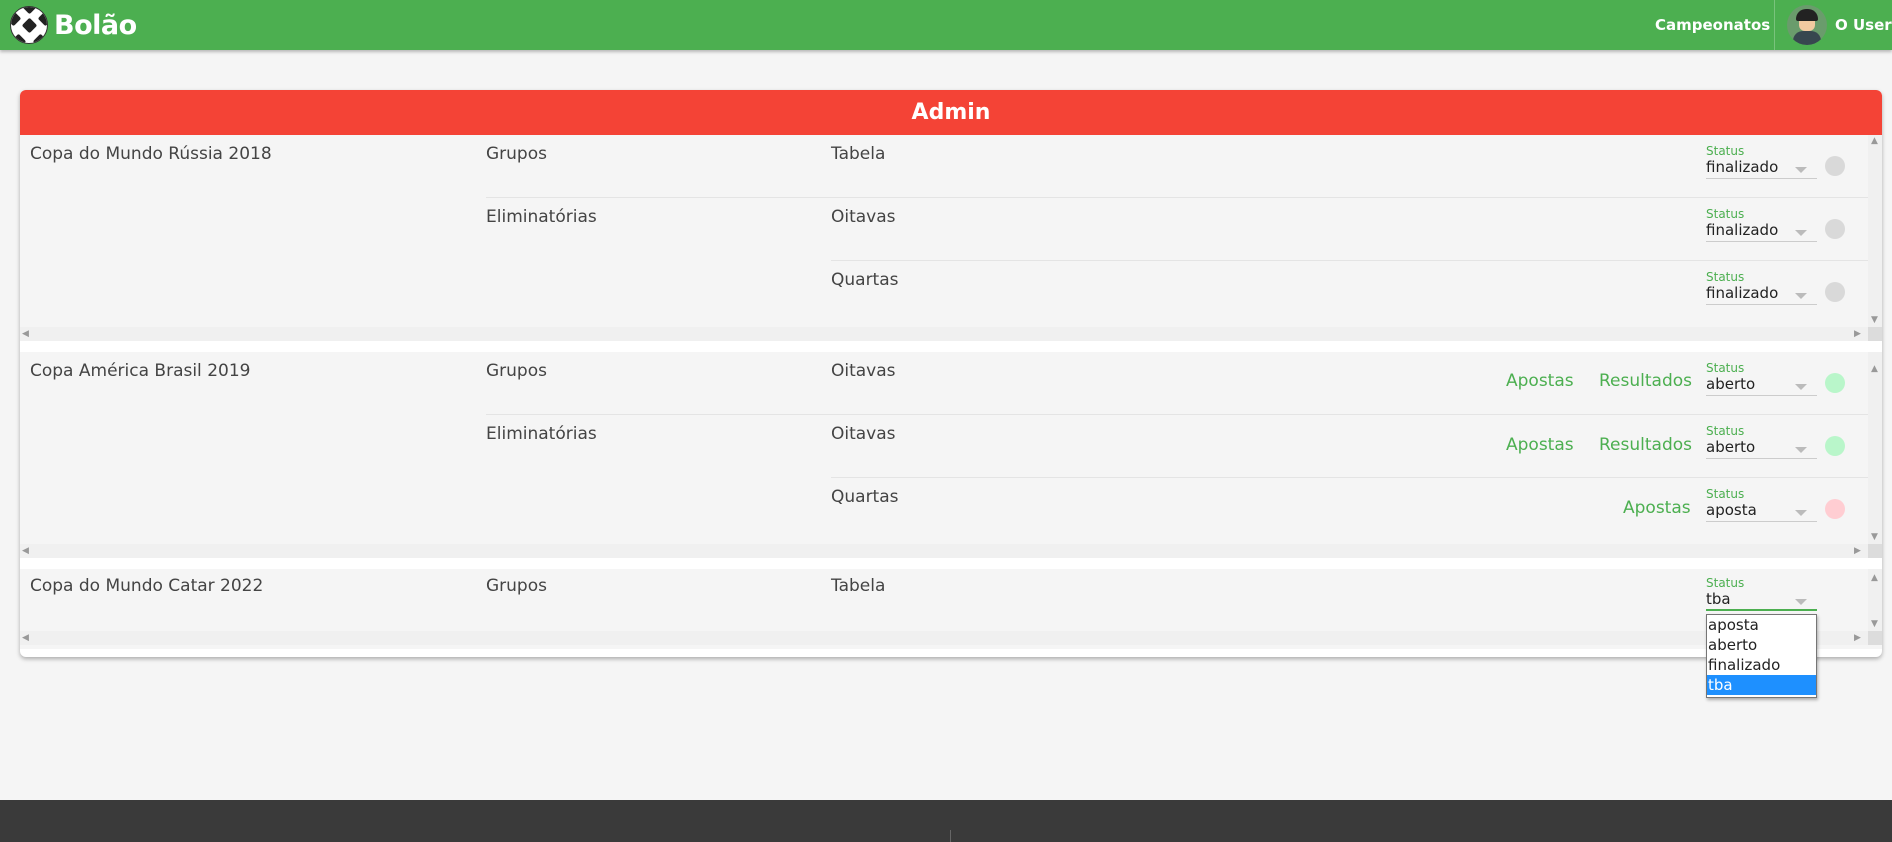 The width and height of the screenshot is (1892, 842). What do you see at coordinates (147, 586) in the screenshot?
I see `championship-name: Copa do Mundo Catar 2022` at bounding box center [147, 586].